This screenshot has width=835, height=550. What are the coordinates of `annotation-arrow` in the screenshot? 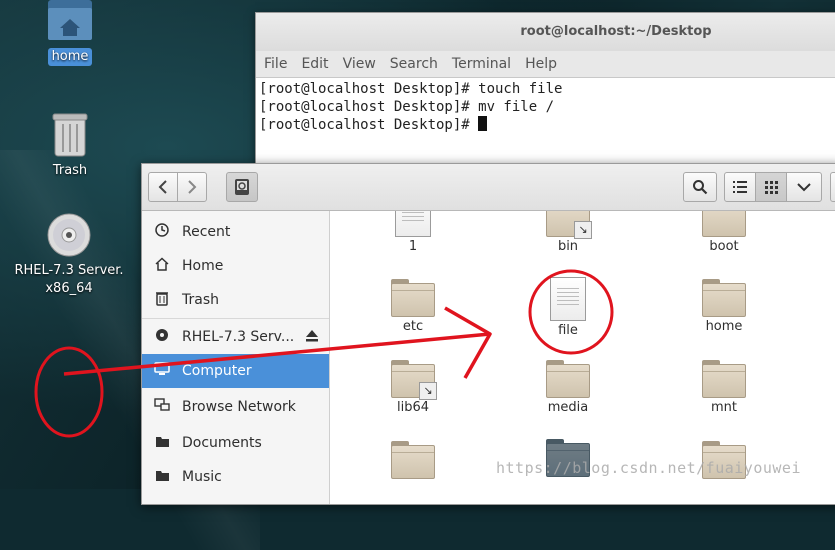 It's located at (277, 342).